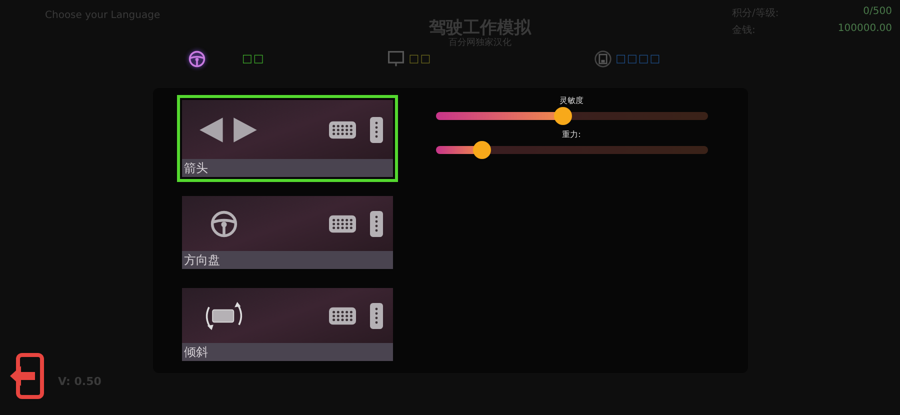 The width and height of the screenshot is (900, 415). I want to click on slider-label: 重力:, so click(571, 135).